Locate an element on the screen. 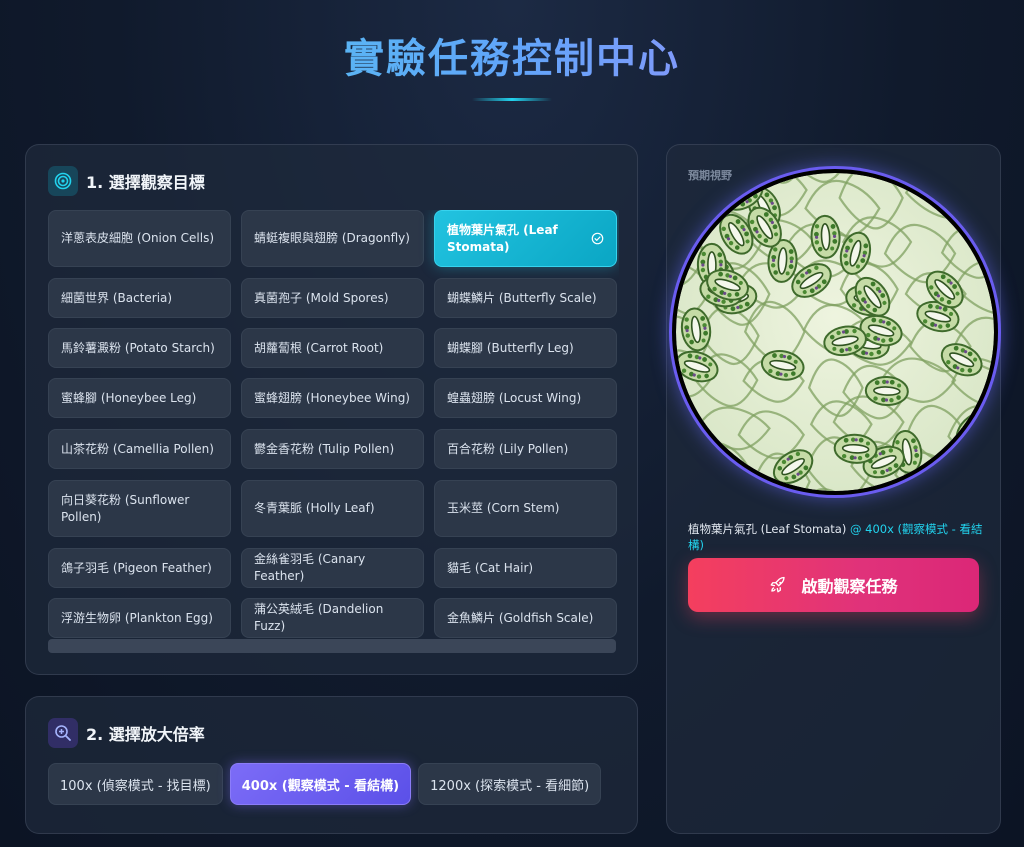  target-option: 蝴蝶腳 (Butterfly Leg) is located at coordinates (525, 348).